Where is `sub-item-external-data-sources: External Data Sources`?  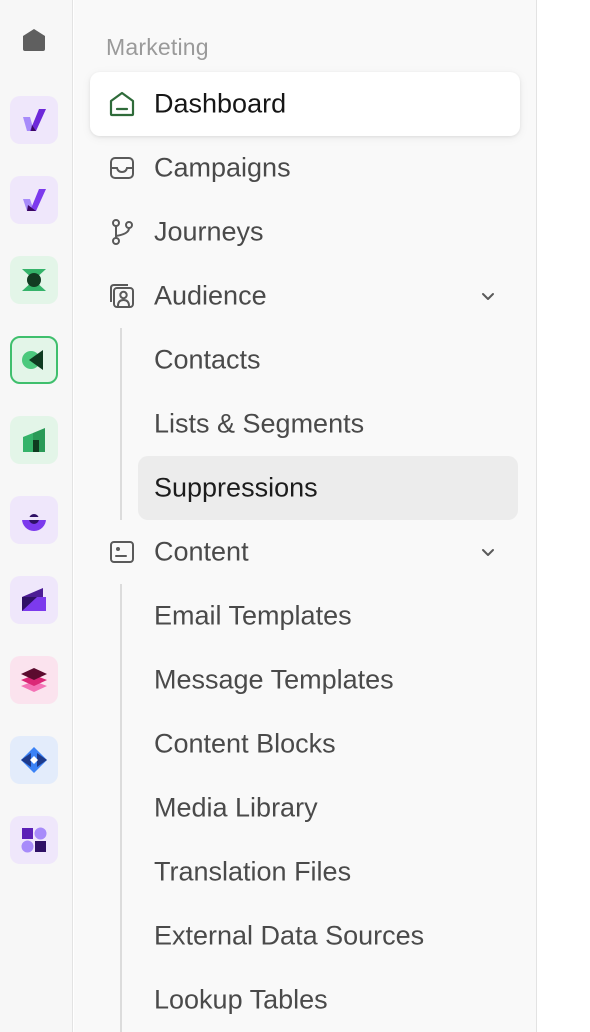 sub-item-external-data-sources: External Data Sources is located at coordinates (328, 936).